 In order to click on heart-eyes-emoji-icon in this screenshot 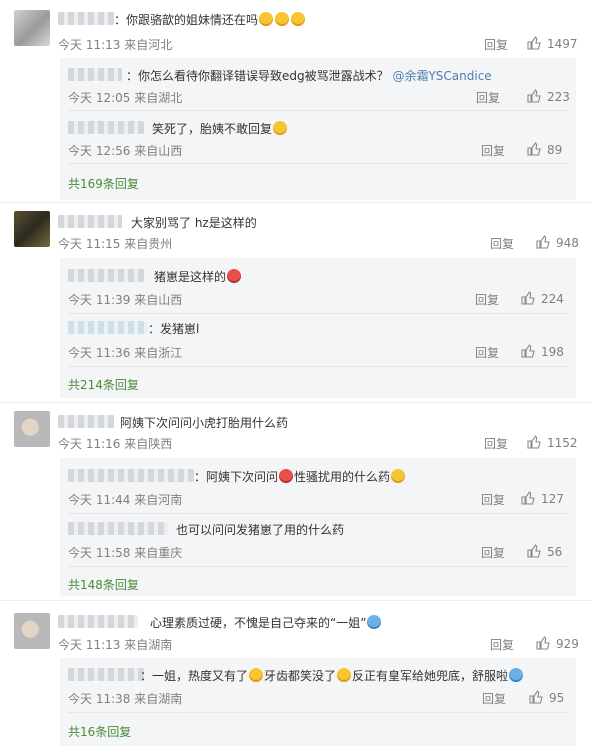, I will do `click(234, 276)`.